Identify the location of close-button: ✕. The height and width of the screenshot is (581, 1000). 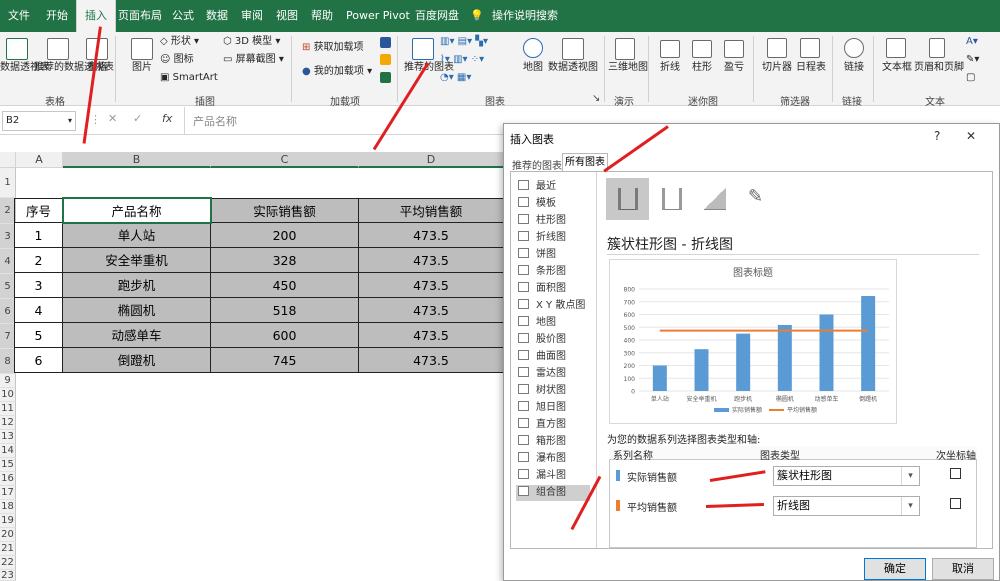
(971, 136).